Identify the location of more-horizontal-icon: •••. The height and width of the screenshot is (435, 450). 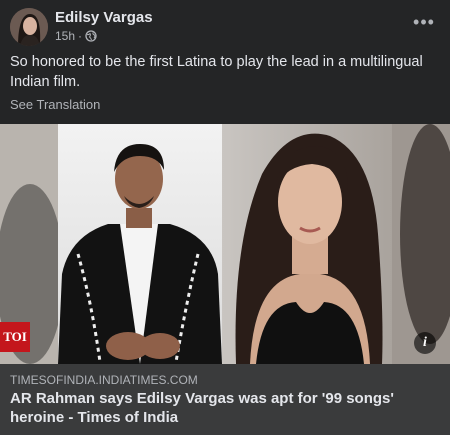
(424, 21).